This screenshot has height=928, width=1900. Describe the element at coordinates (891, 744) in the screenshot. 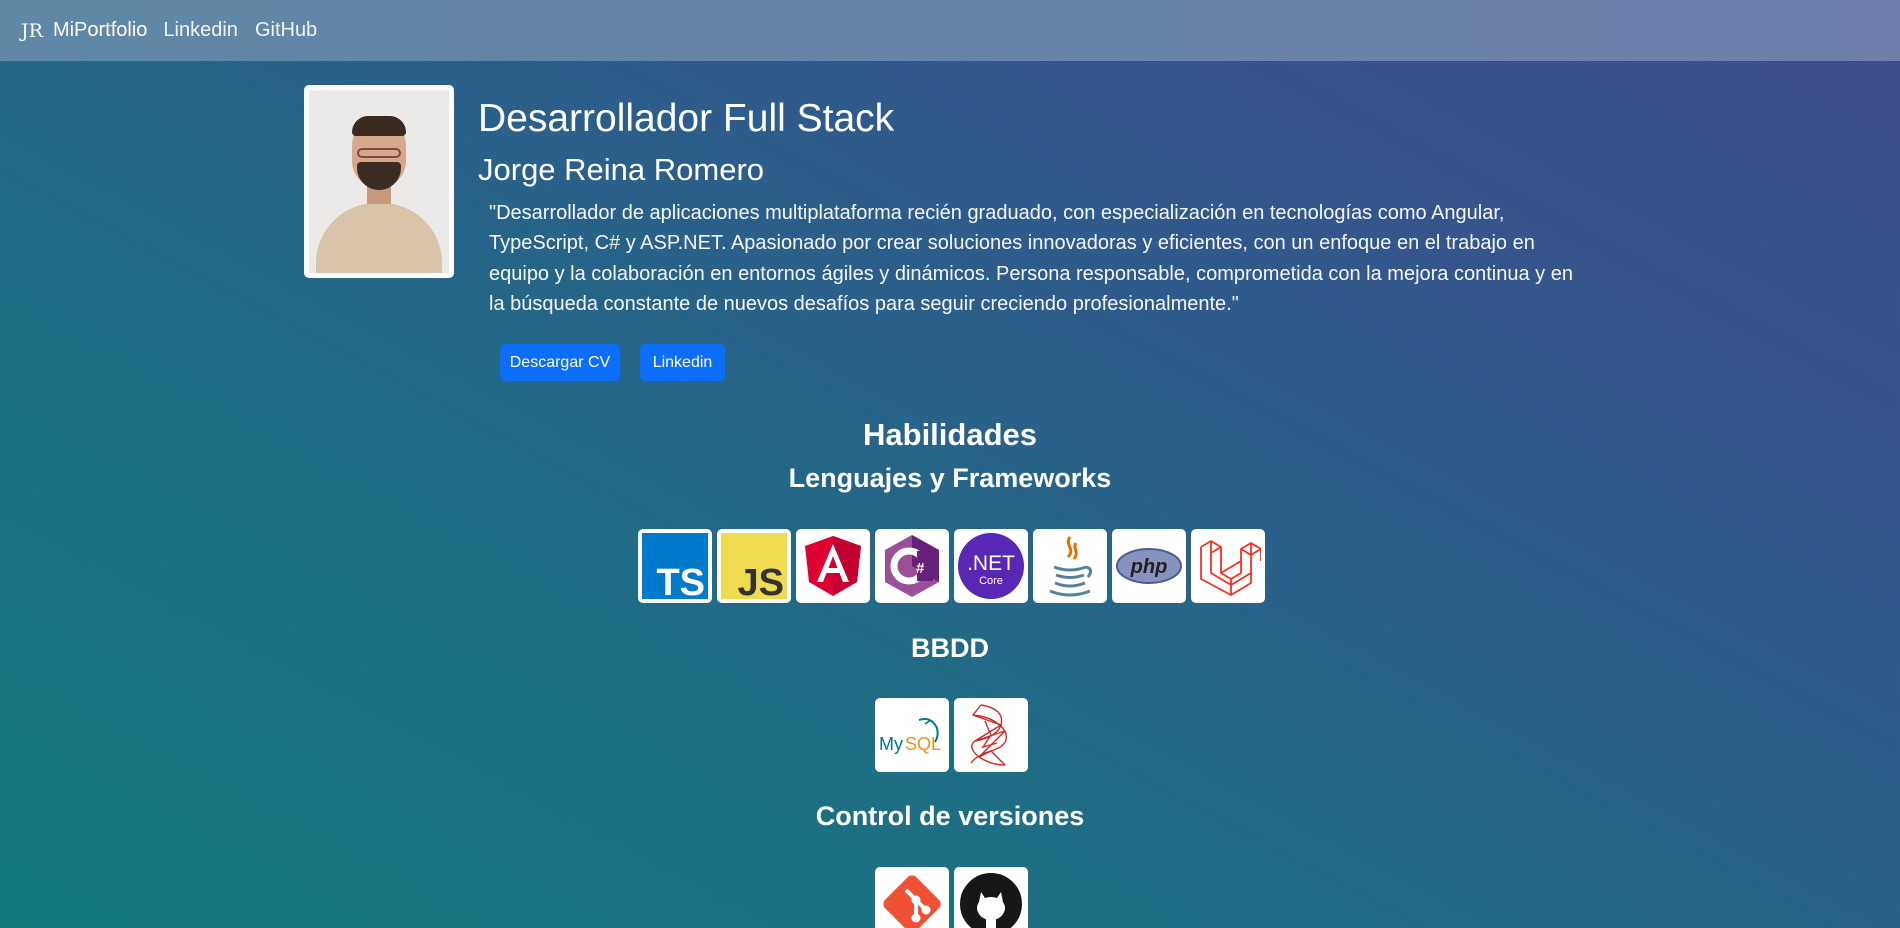

I see `svg-text: My` at that location.